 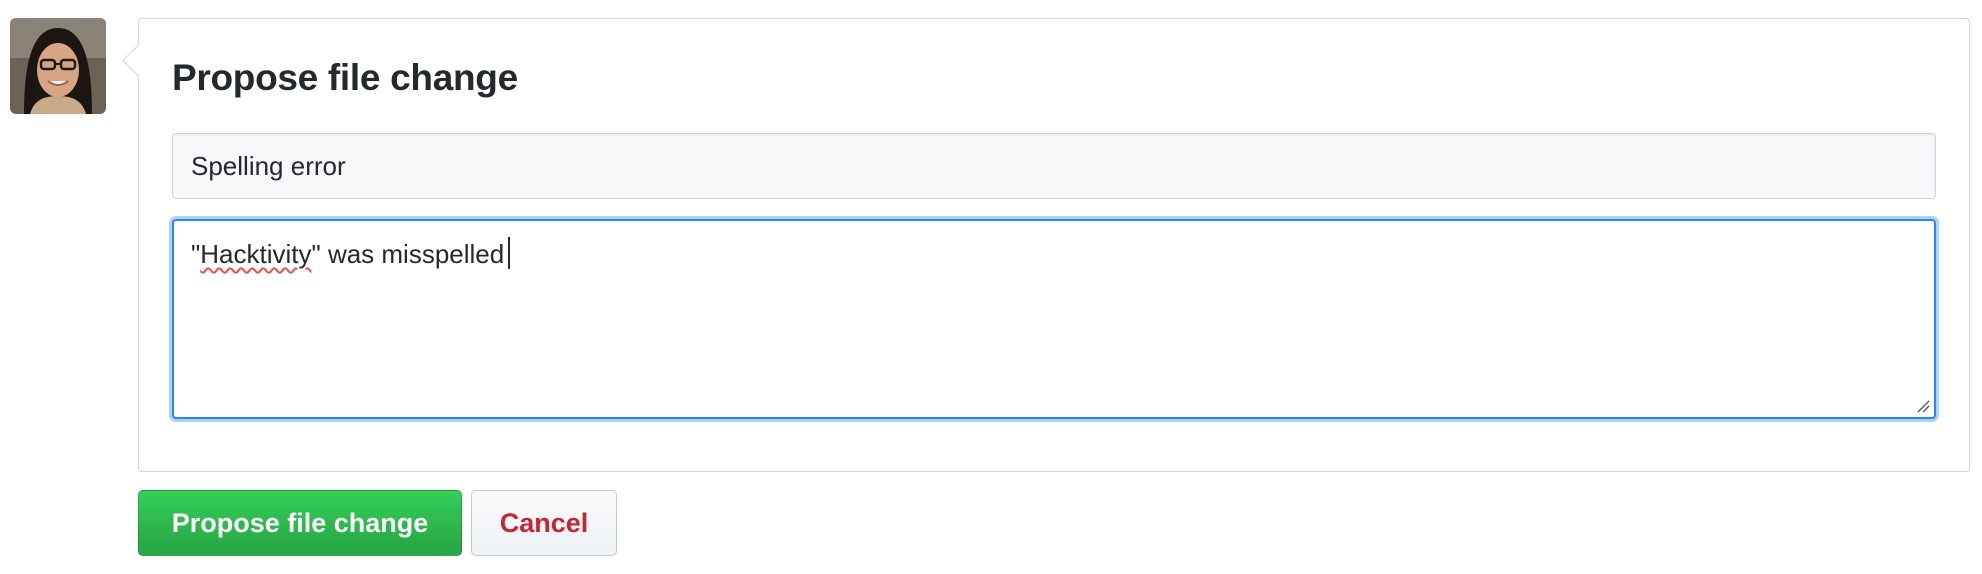 What do you see at coordinates (345, 77) in the screenshot?
I see `form-title: Propose file change` at bounding box center [345, 77].